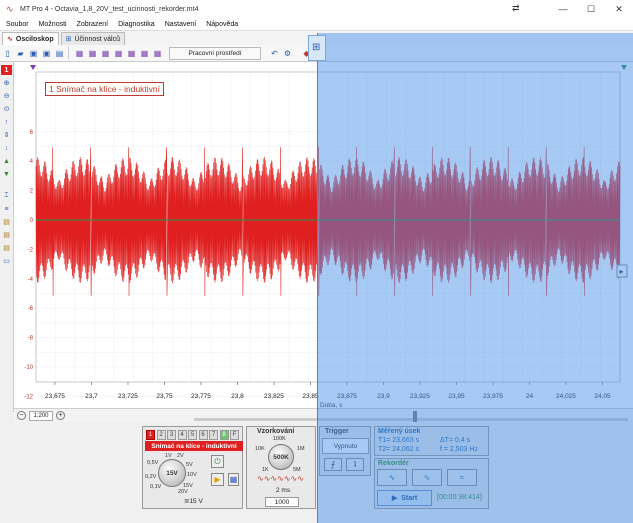 Image resolution: width=633 pixels, height=523 pixels. Describe the element at coordinates (192, 435) in the screenshot. I see `channel-tab-5: 5` at that location.